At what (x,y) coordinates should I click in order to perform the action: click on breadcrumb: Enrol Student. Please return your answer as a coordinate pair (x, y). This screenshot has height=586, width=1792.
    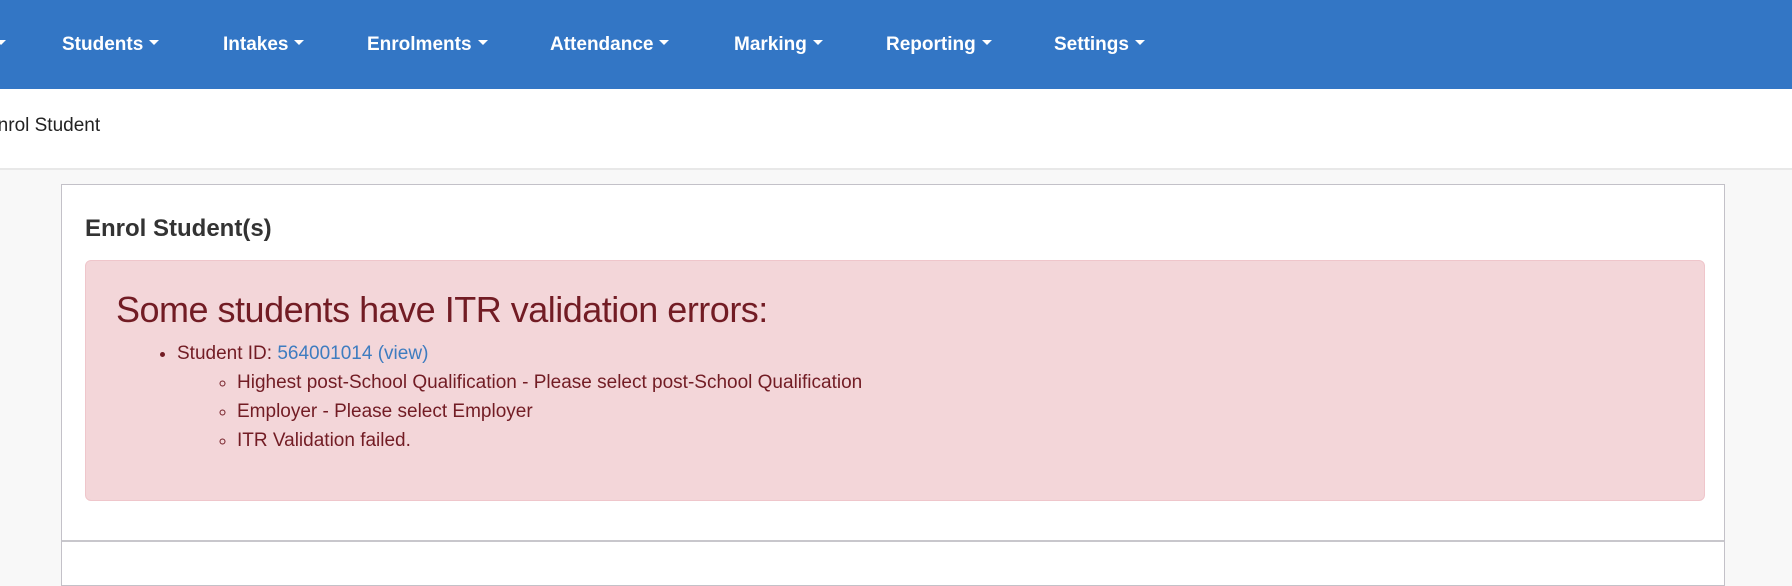
    Looking at the image, I should click on (50, 125).